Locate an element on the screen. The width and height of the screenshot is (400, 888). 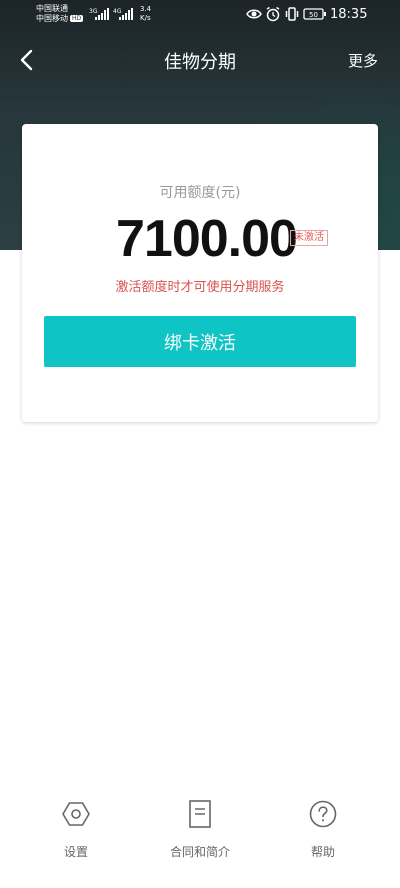
bottom-nav: 设置 合同和简介 帮助 is located at coordinates (200, 839).